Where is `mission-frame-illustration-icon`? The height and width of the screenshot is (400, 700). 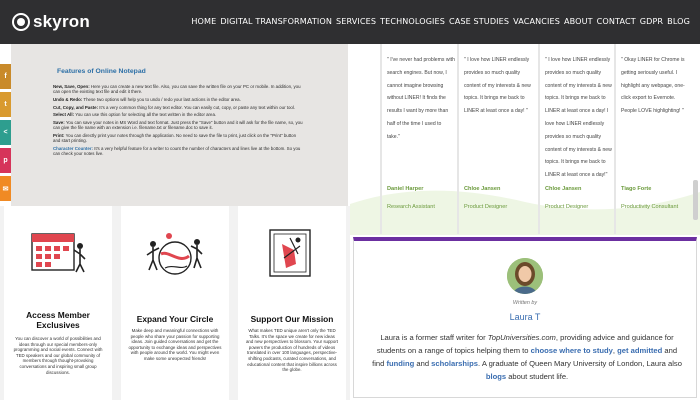
mission-frame-illustration-icon is located at coordinates (290, 253).